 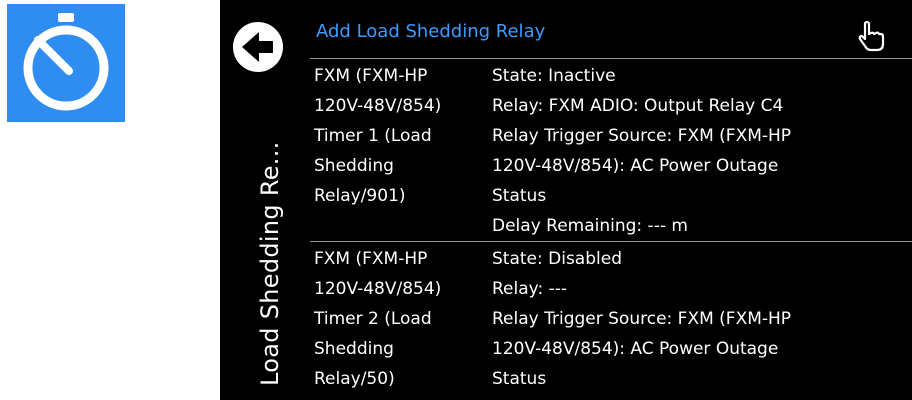 What do you see at coordinates (354, 379) in the screenshot?
I see `relay-name-line: Relay/50)` at bounding box center [354, 379].